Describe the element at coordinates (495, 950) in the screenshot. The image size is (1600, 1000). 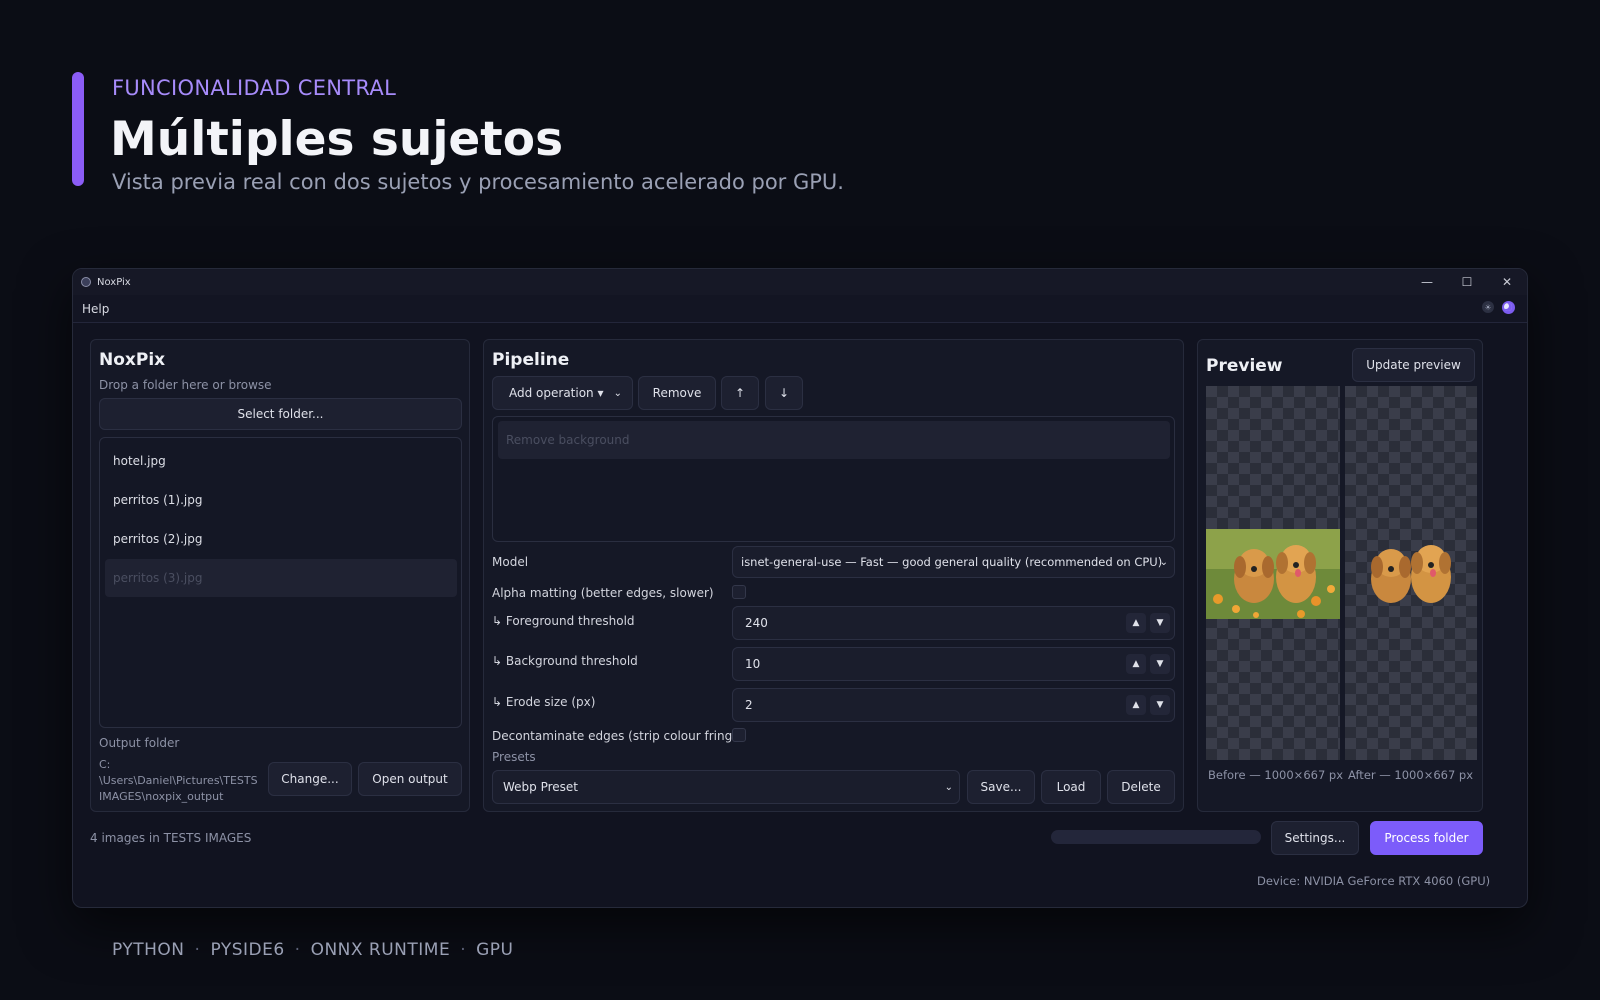
I see `tech-item: GPU` at that location.